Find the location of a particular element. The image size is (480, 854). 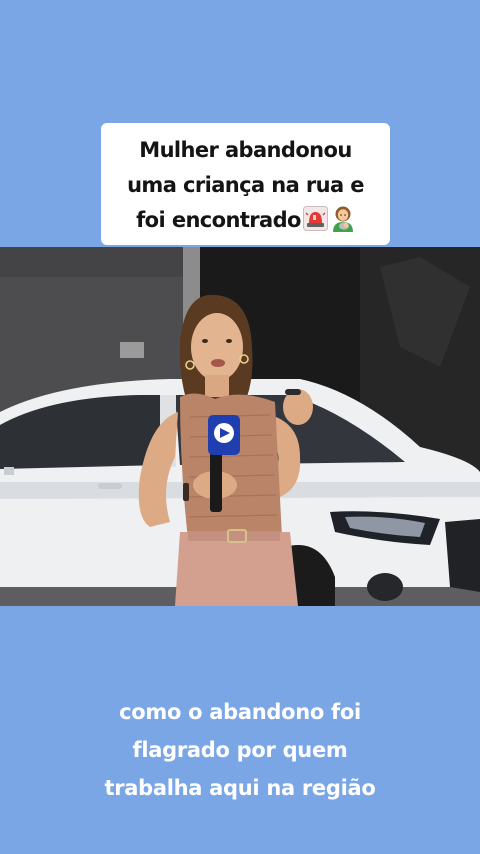

reporter-pants is located at coordinates (236, 569).